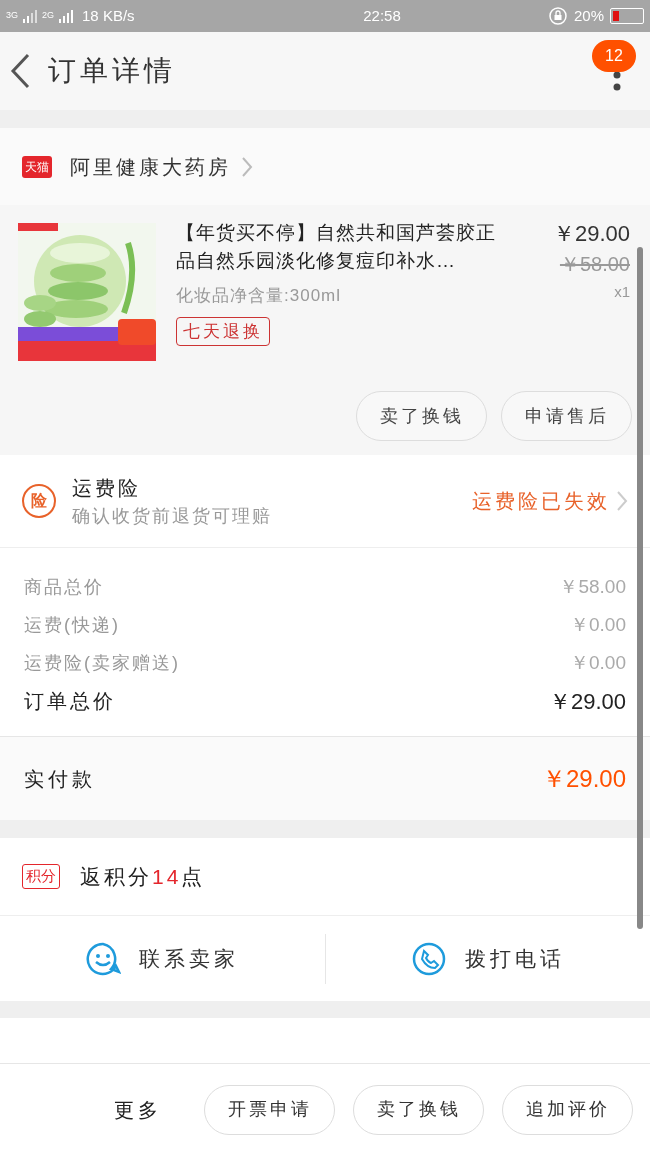  I want to click on page-title: 订单详情, so click(112, 71).